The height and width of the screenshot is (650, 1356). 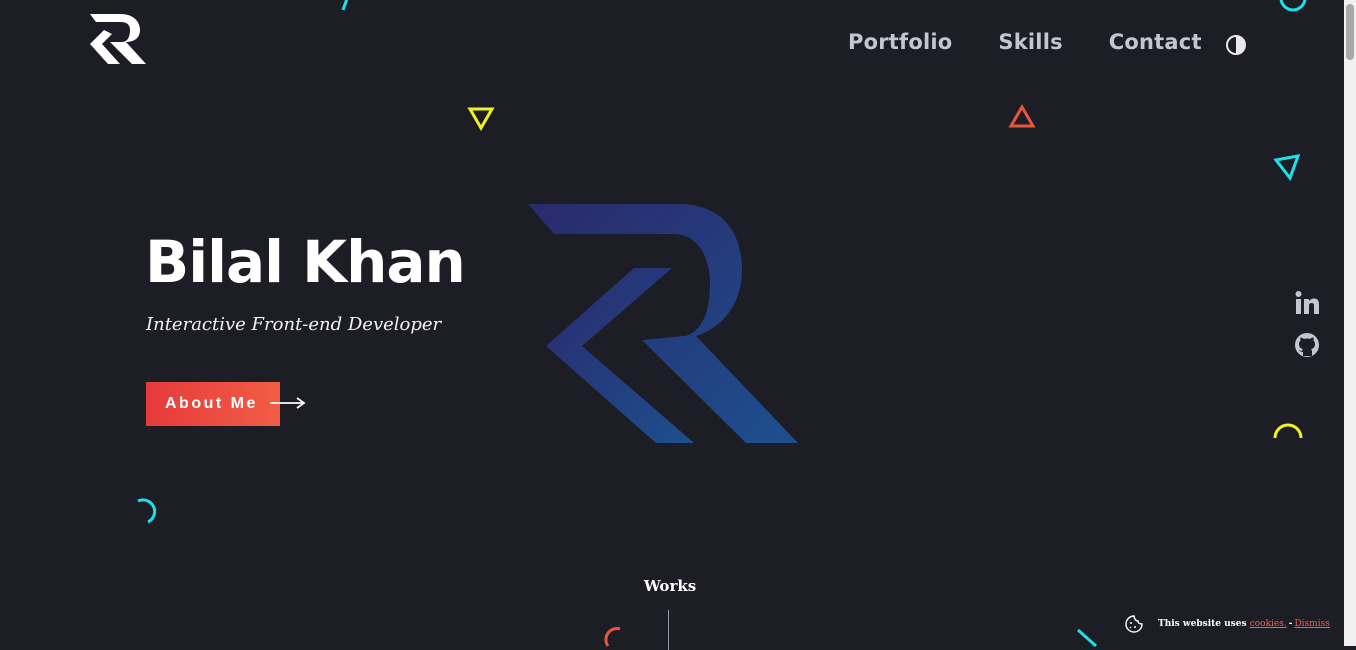 I want to click on cookie-consent-bar: This website uses cookies. - Dismiss, so click(x=1227, y=624).